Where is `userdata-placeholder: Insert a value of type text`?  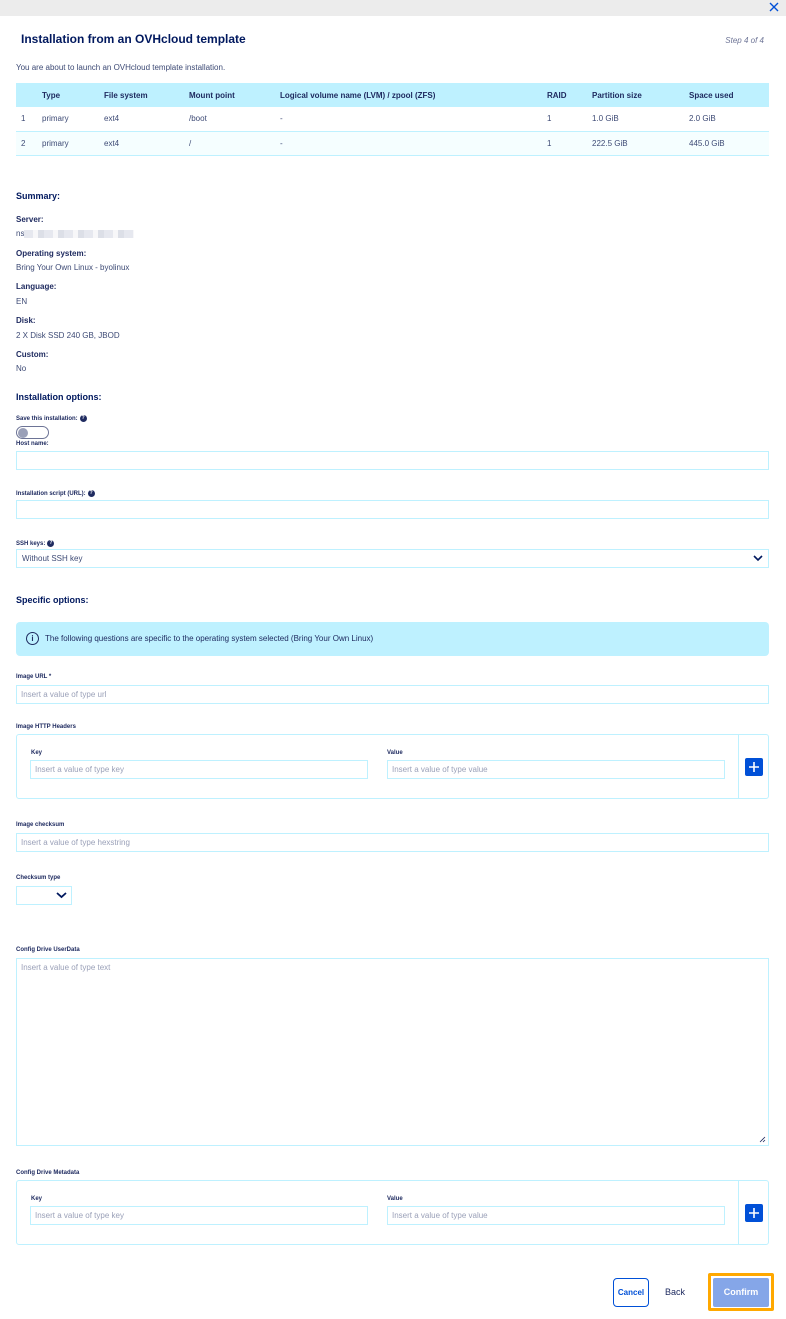
userdata-placeholder: Insert a value of type text is located at coordinates (66, 967).